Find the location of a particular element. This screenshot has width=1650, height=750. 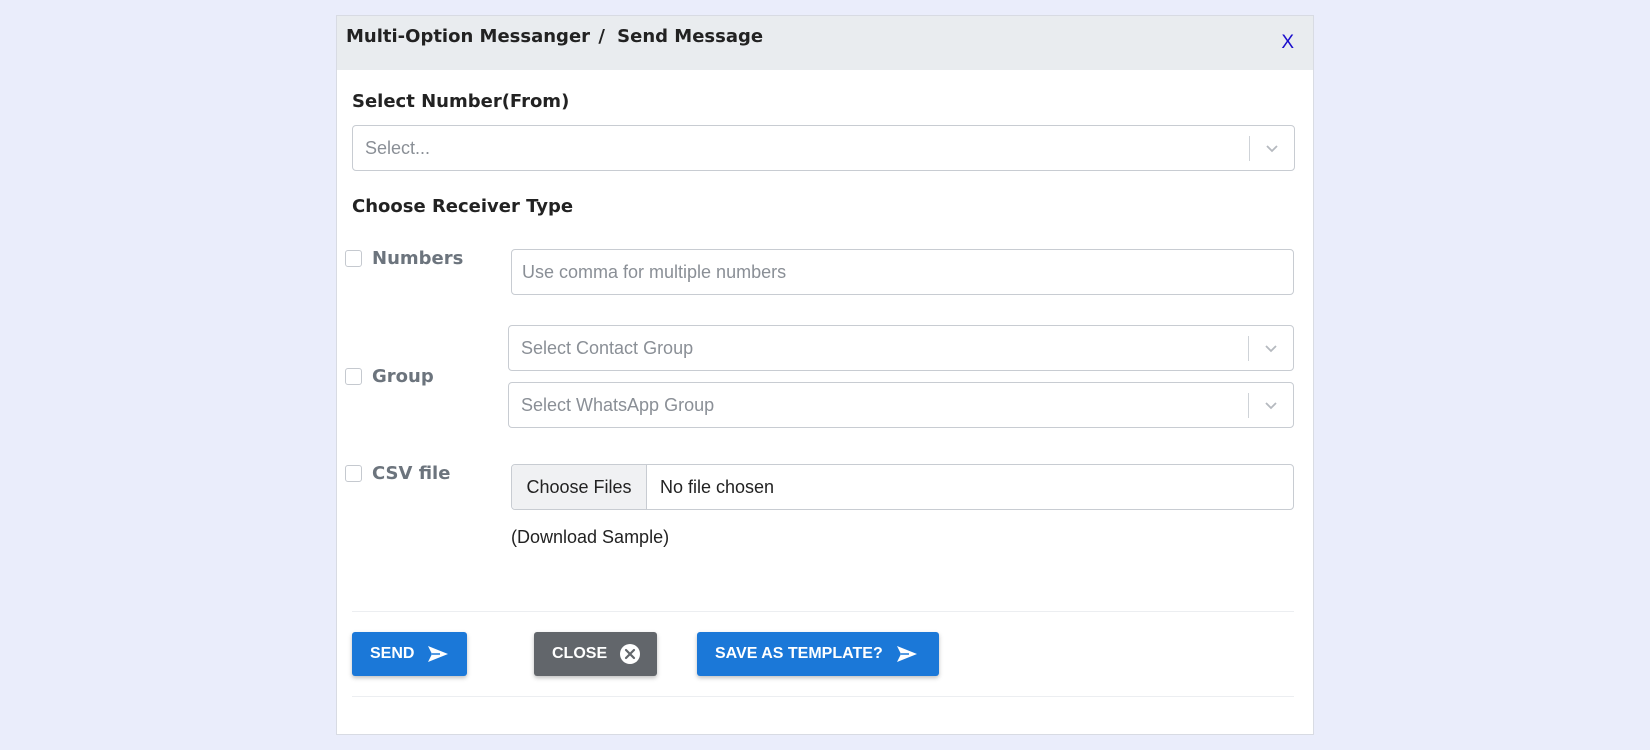

modal-header: Multi-Option Messanger / Send Message X is located at coordinates (825, 43).